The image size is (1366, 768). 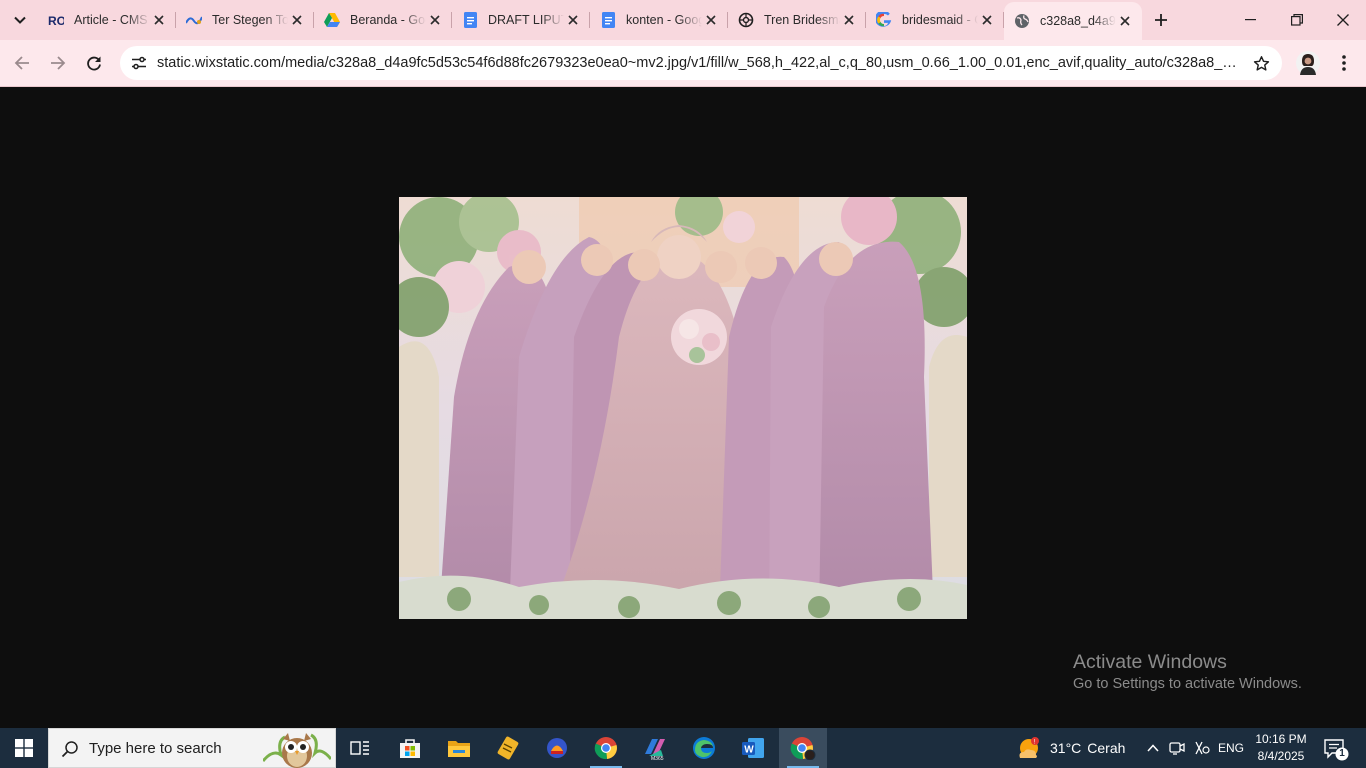 What do you see at coordinates (107, 20) in the screenshot?
I see `tab-article-cms: RO Article - CMS` at bounding box center [107, 20].